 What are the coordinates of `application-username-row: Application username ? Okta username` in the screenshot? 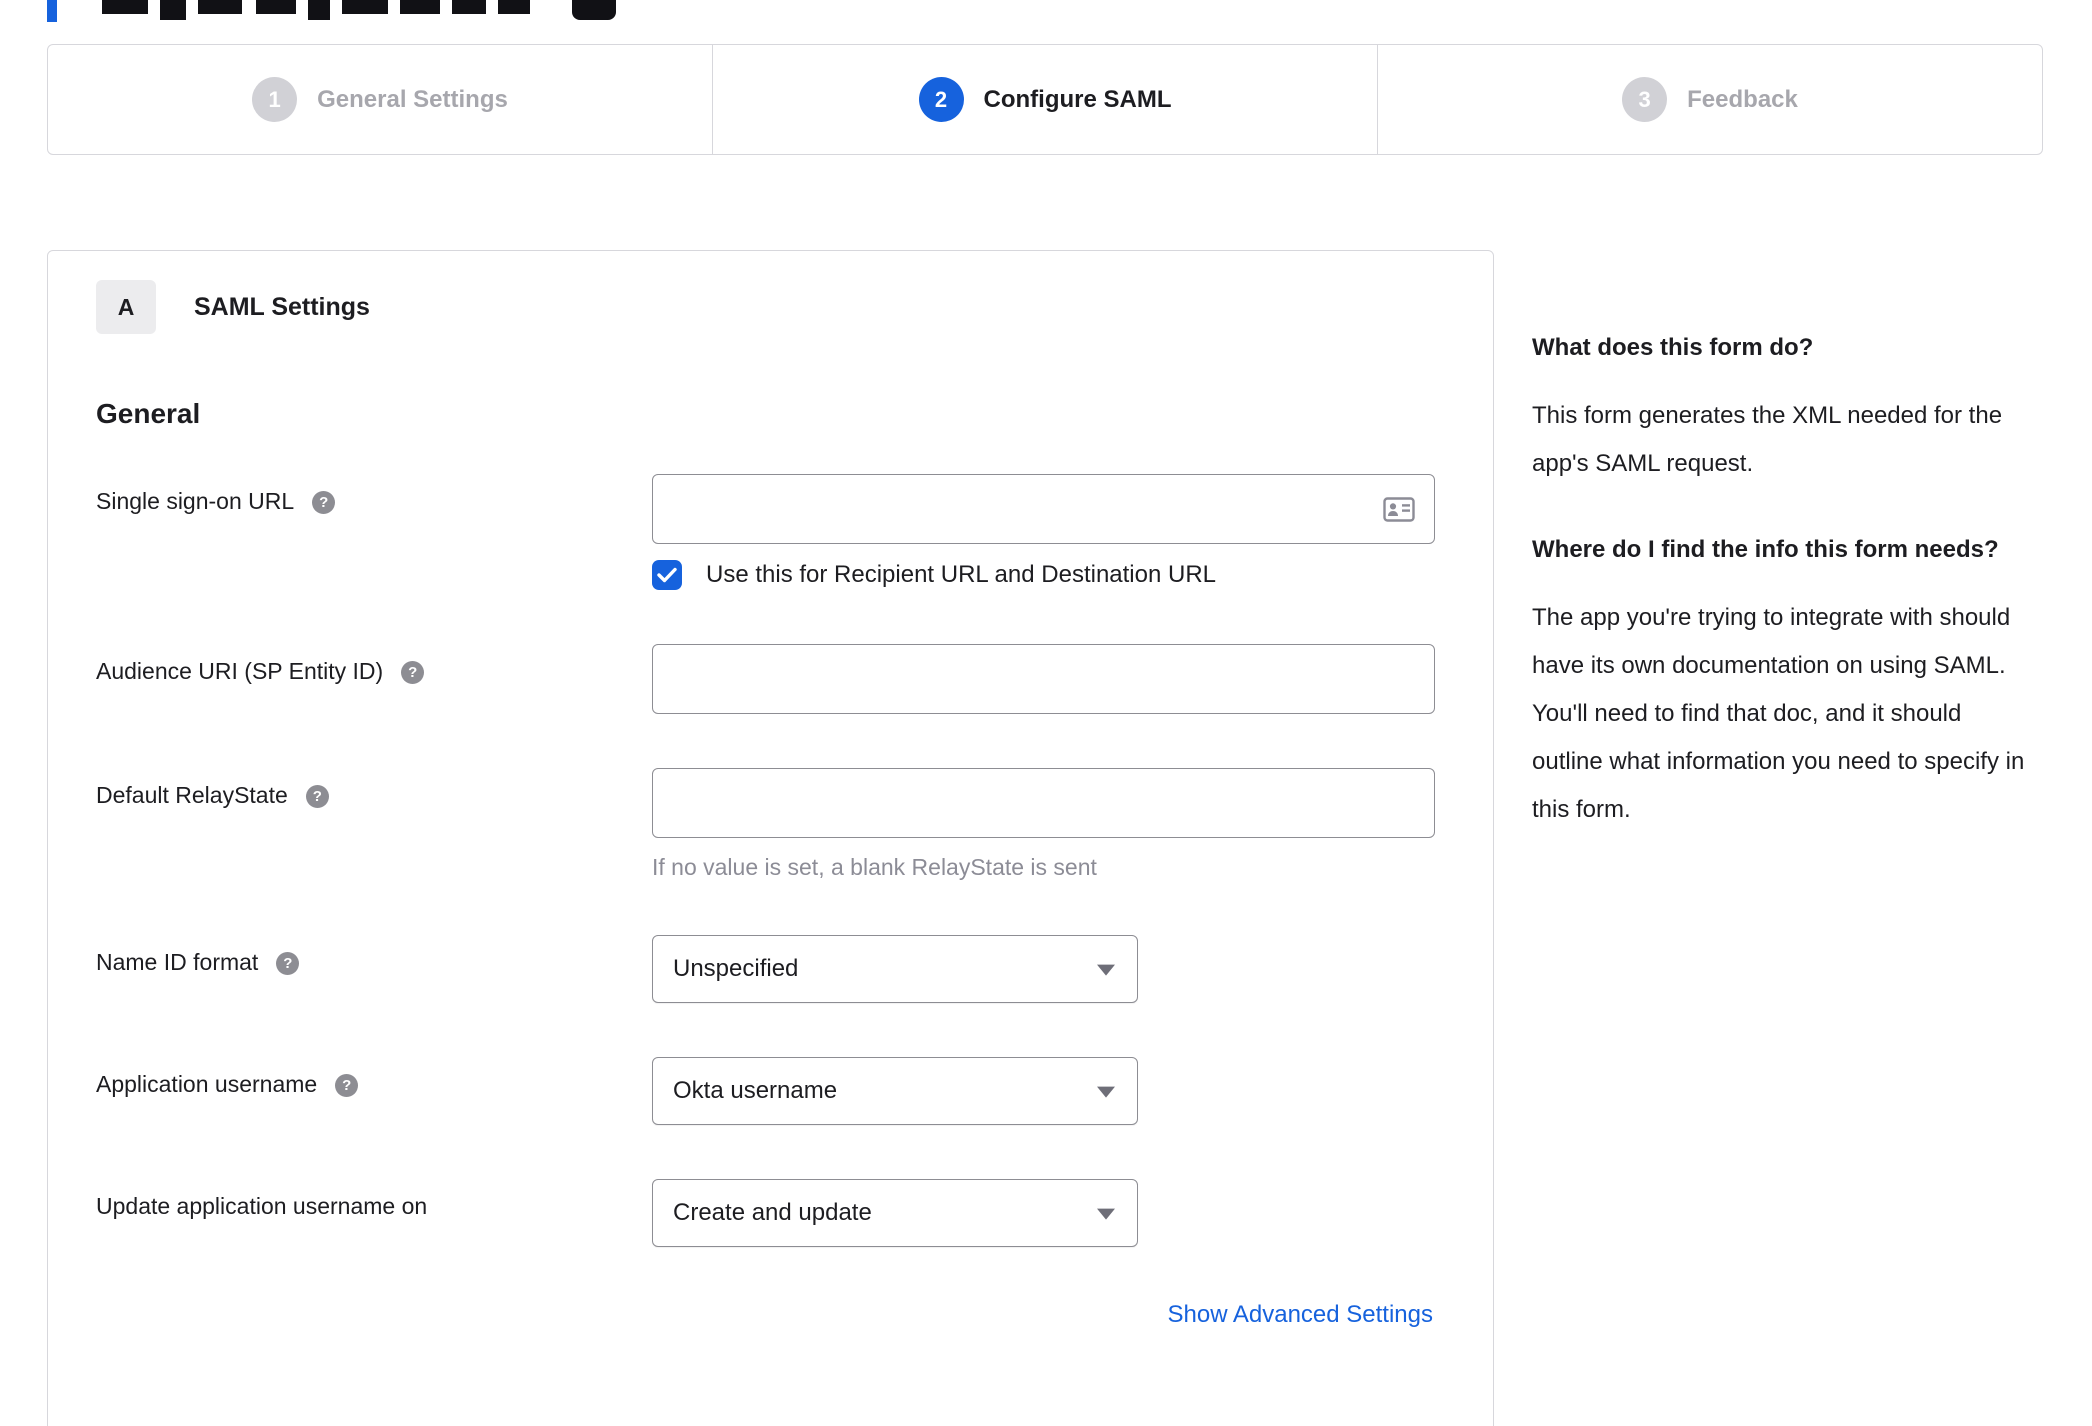 It's located at (770, 1091).